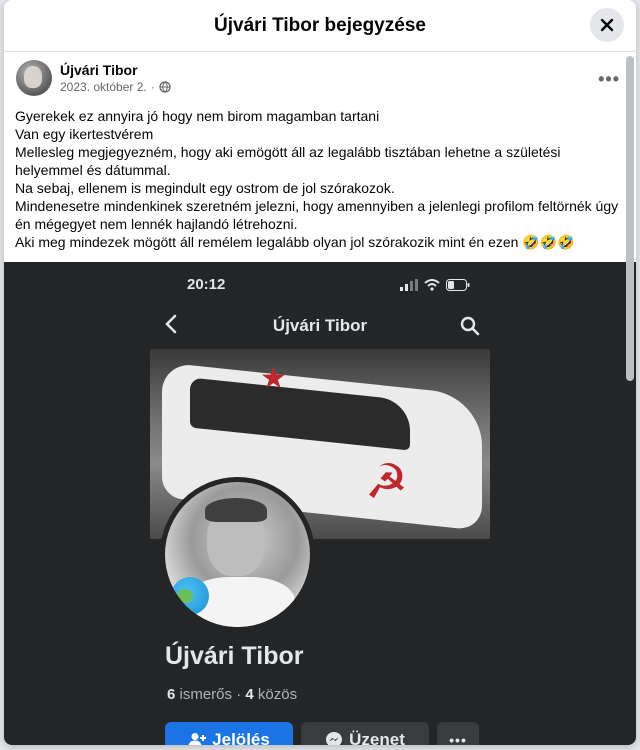  What do you see at coordinates (320, 78) in the screenshot?
I see `post-header: Újvári Tibor 2023. október 2. · •••` at bounding box center [320, 78].